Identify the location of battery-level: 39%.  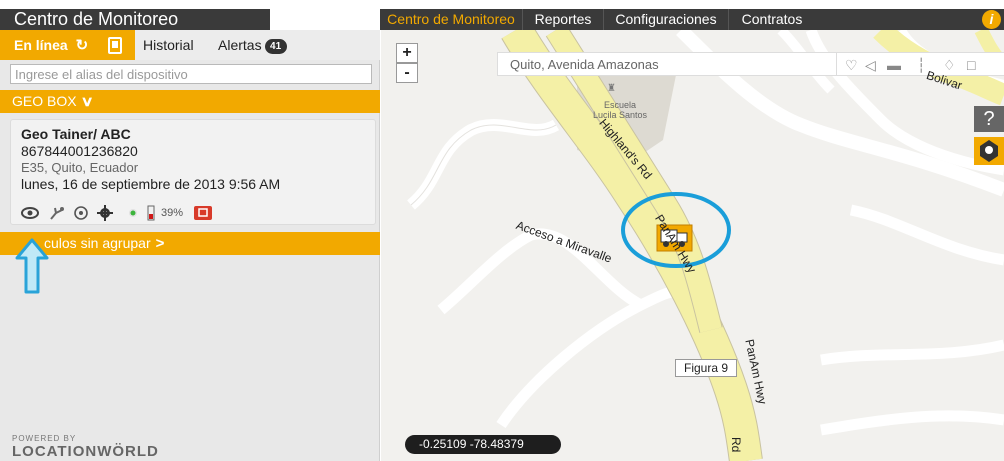
(172, 213).